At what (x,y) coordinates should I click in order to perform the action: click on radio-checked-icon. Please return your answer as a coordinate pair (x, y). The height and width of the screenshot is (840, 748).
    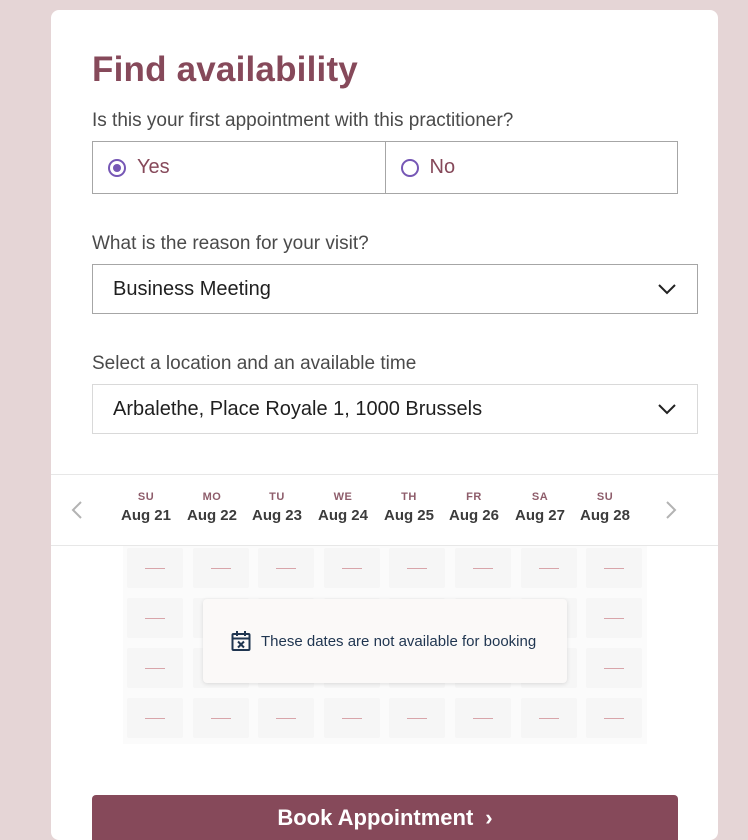
    Looking at the image, I should click on (117, 167).